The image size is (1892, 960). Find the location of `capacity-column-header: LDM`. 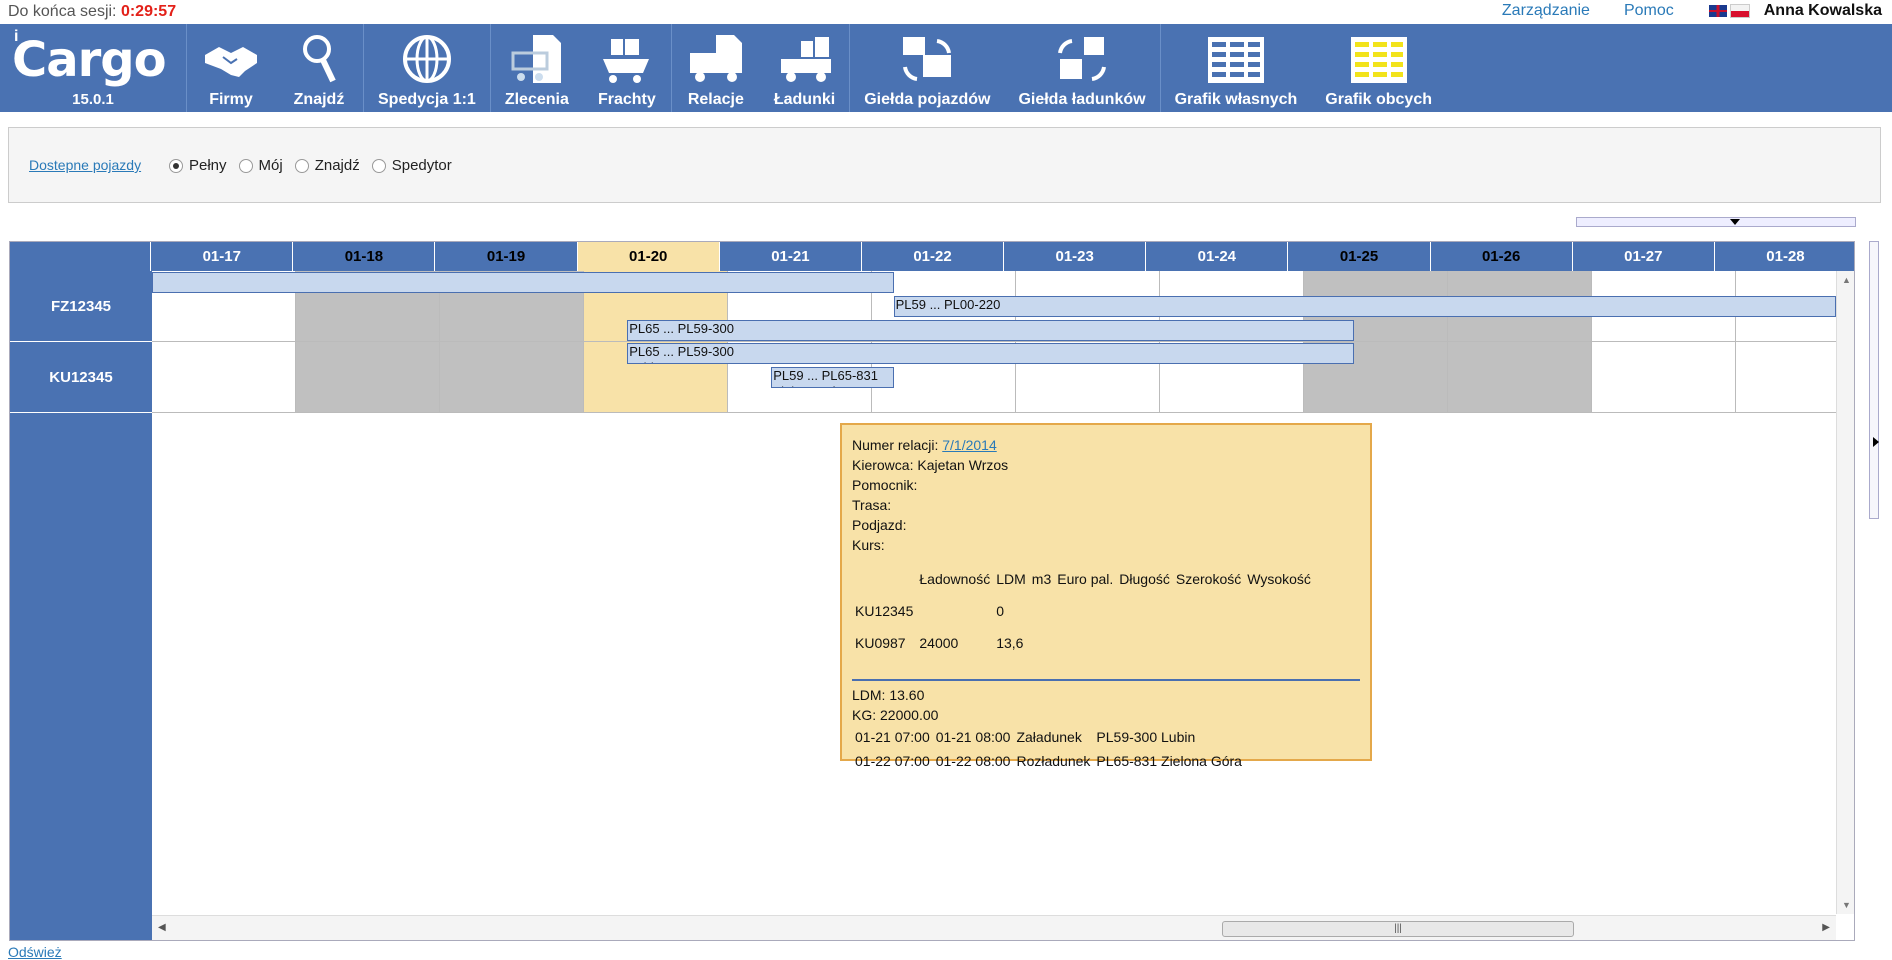

capacity-column-header: LDM is located at coordinates (1011, 579).